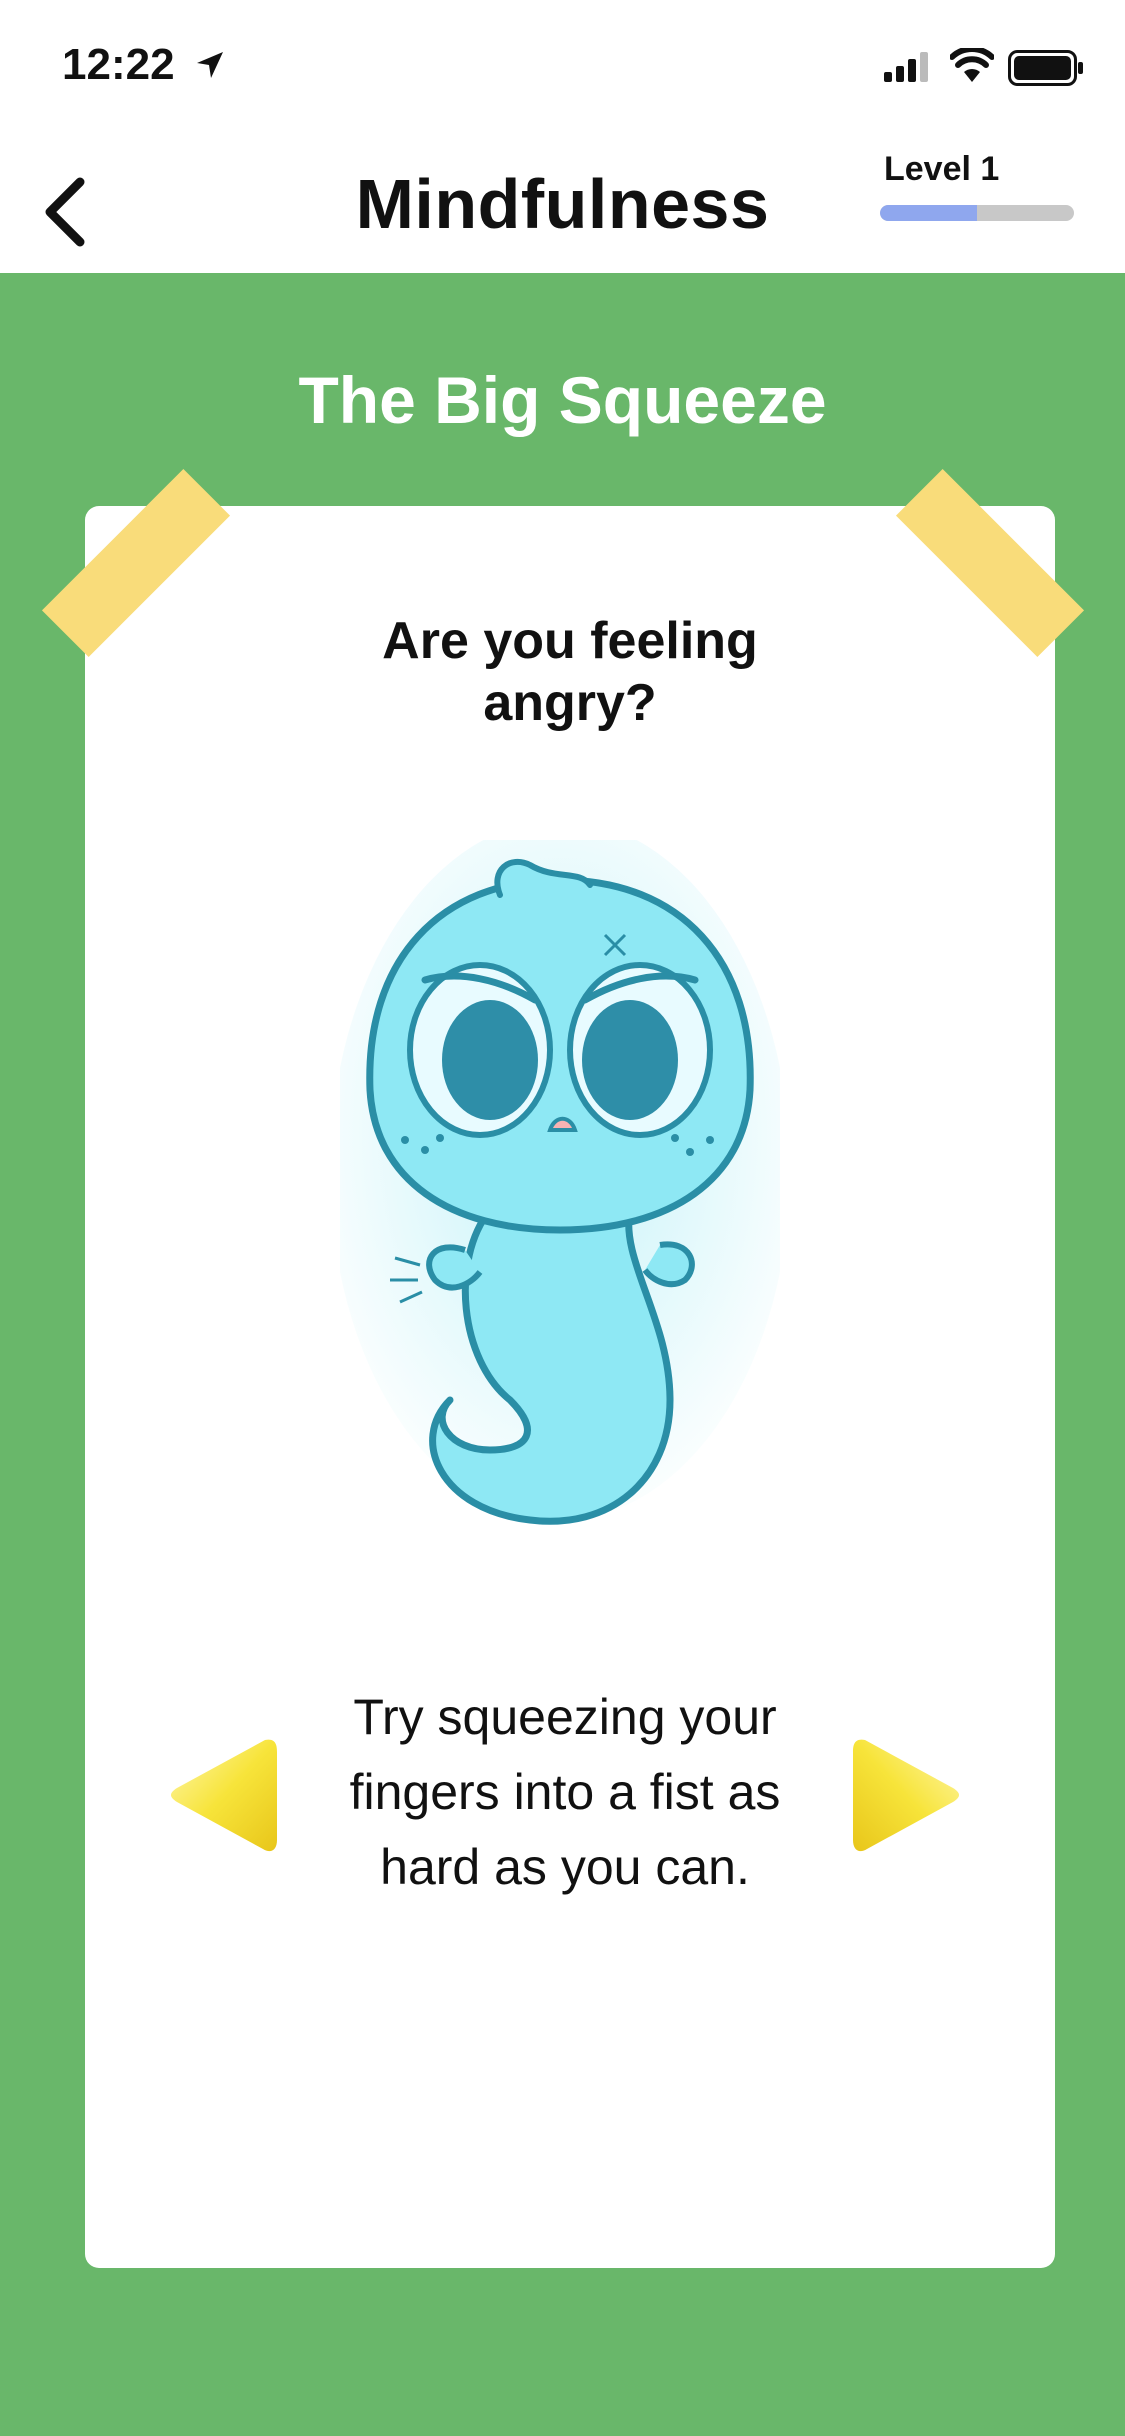 The image size is (1125, 2436). Describe the element at coordinates (560, 1182) in the screenshot. I see `angry-ghost-illustration` at that location.